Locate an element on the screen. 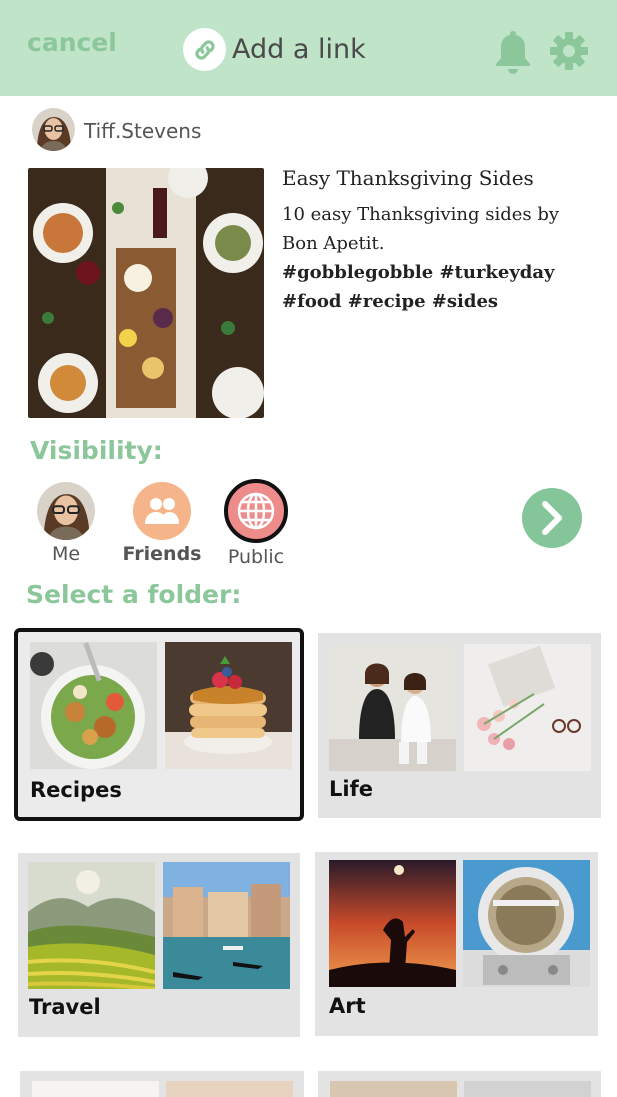 The width and height of the screenshot is (617, 1097). profile-photo-icon is located at coordinates (66, 511).